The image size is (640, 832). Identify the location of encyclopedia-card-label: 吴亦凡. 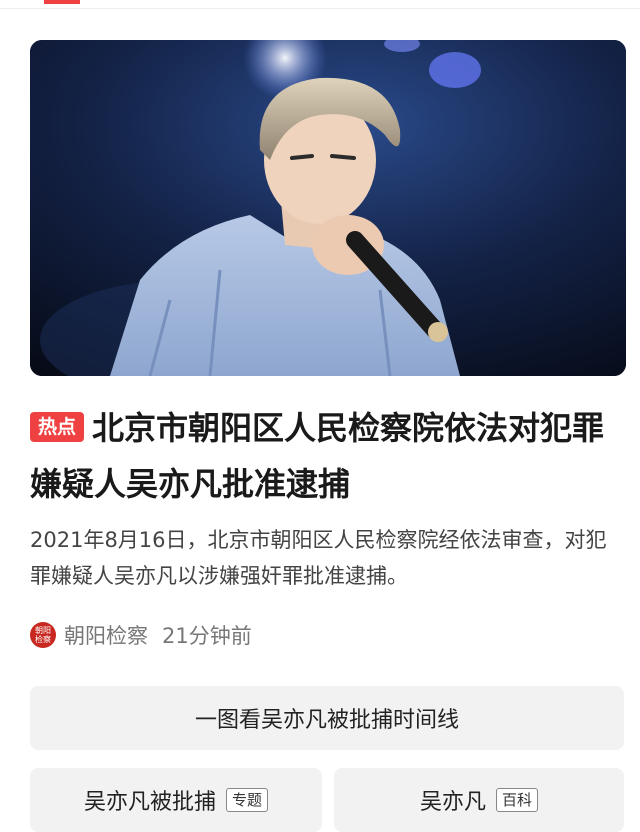
(452, 802).